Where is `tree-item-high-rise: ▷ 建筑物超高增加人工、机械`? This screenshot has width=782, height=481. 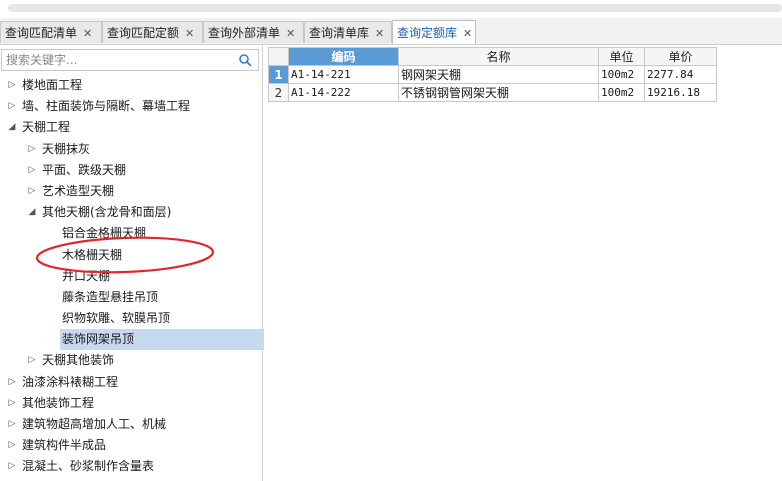
tree-item-high-rise: ▷ 建筑物超高增加人工、机械 is located at coordinates (131, 424).